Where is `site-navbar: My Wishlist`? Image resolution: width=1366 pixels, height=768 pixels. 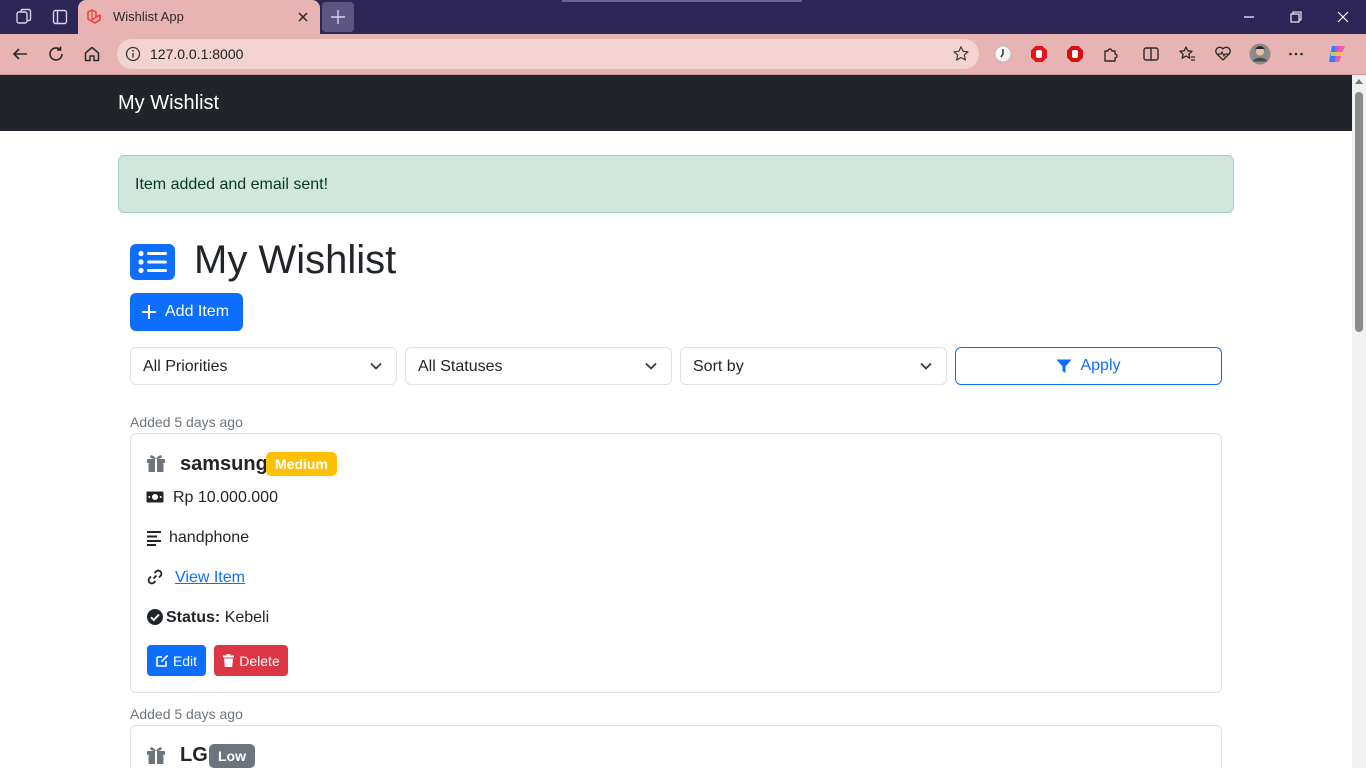 site-navbar: My Wishlist is located at coordinates (676, 103).